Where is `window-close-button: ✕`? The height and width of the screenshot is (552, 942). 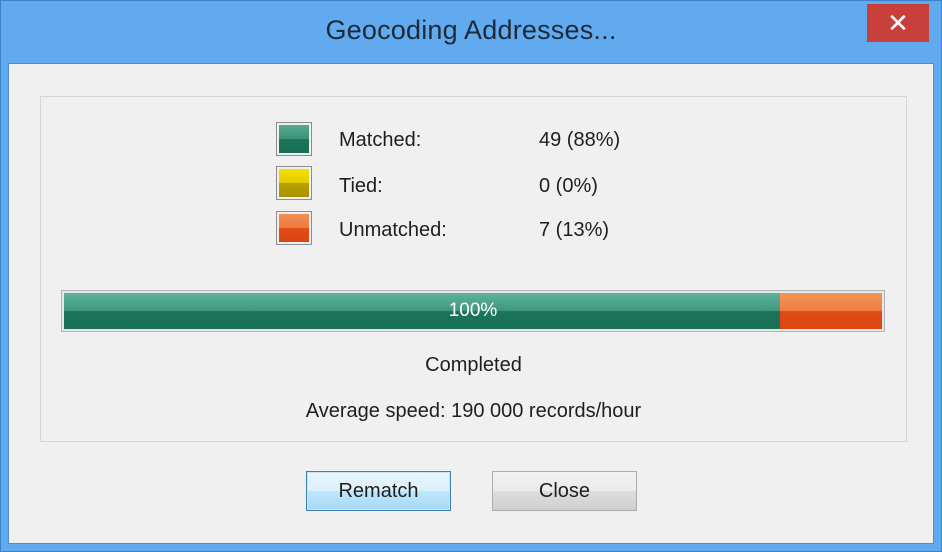 window-close-button: ✕ is located at coordinates (898, 23).